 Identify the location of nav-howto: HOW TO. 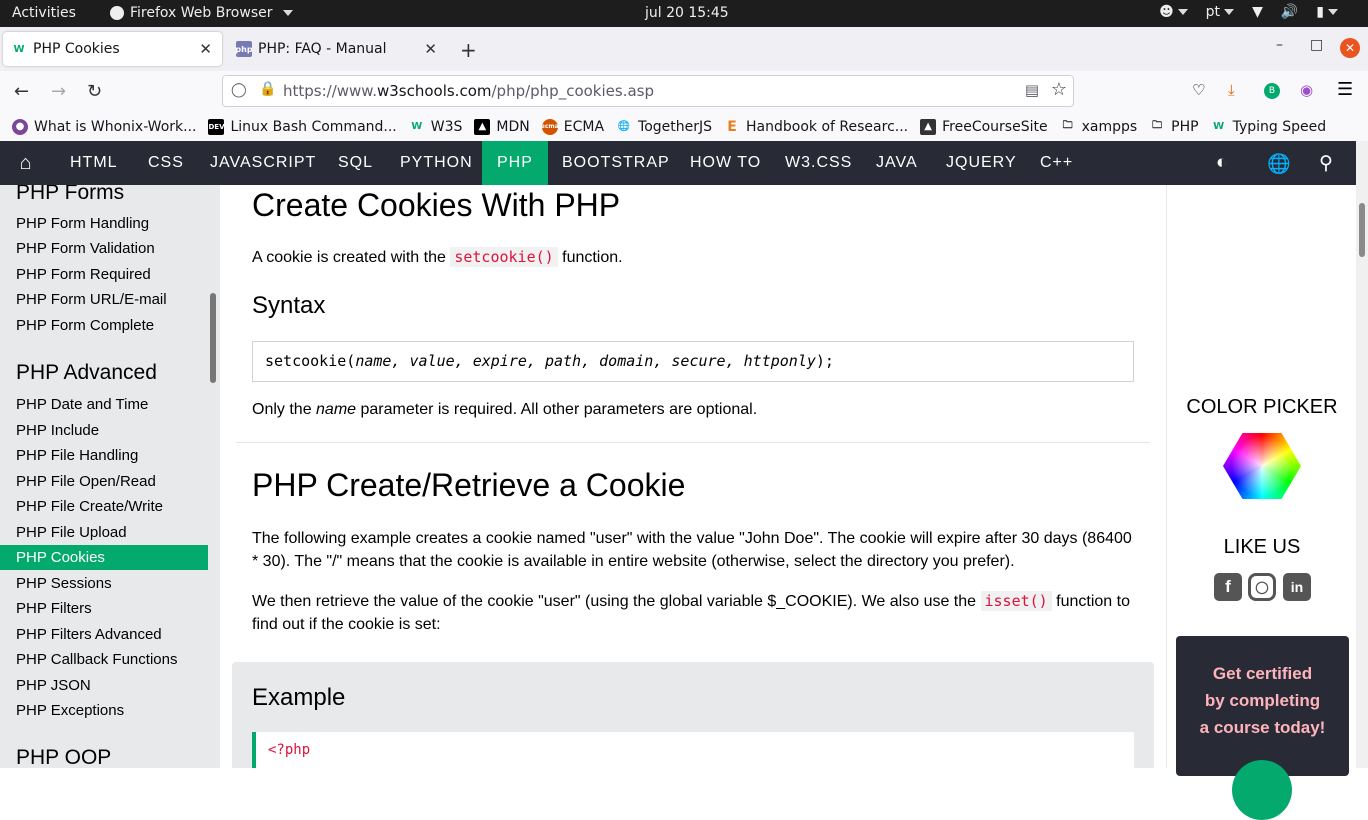
(725, 163).